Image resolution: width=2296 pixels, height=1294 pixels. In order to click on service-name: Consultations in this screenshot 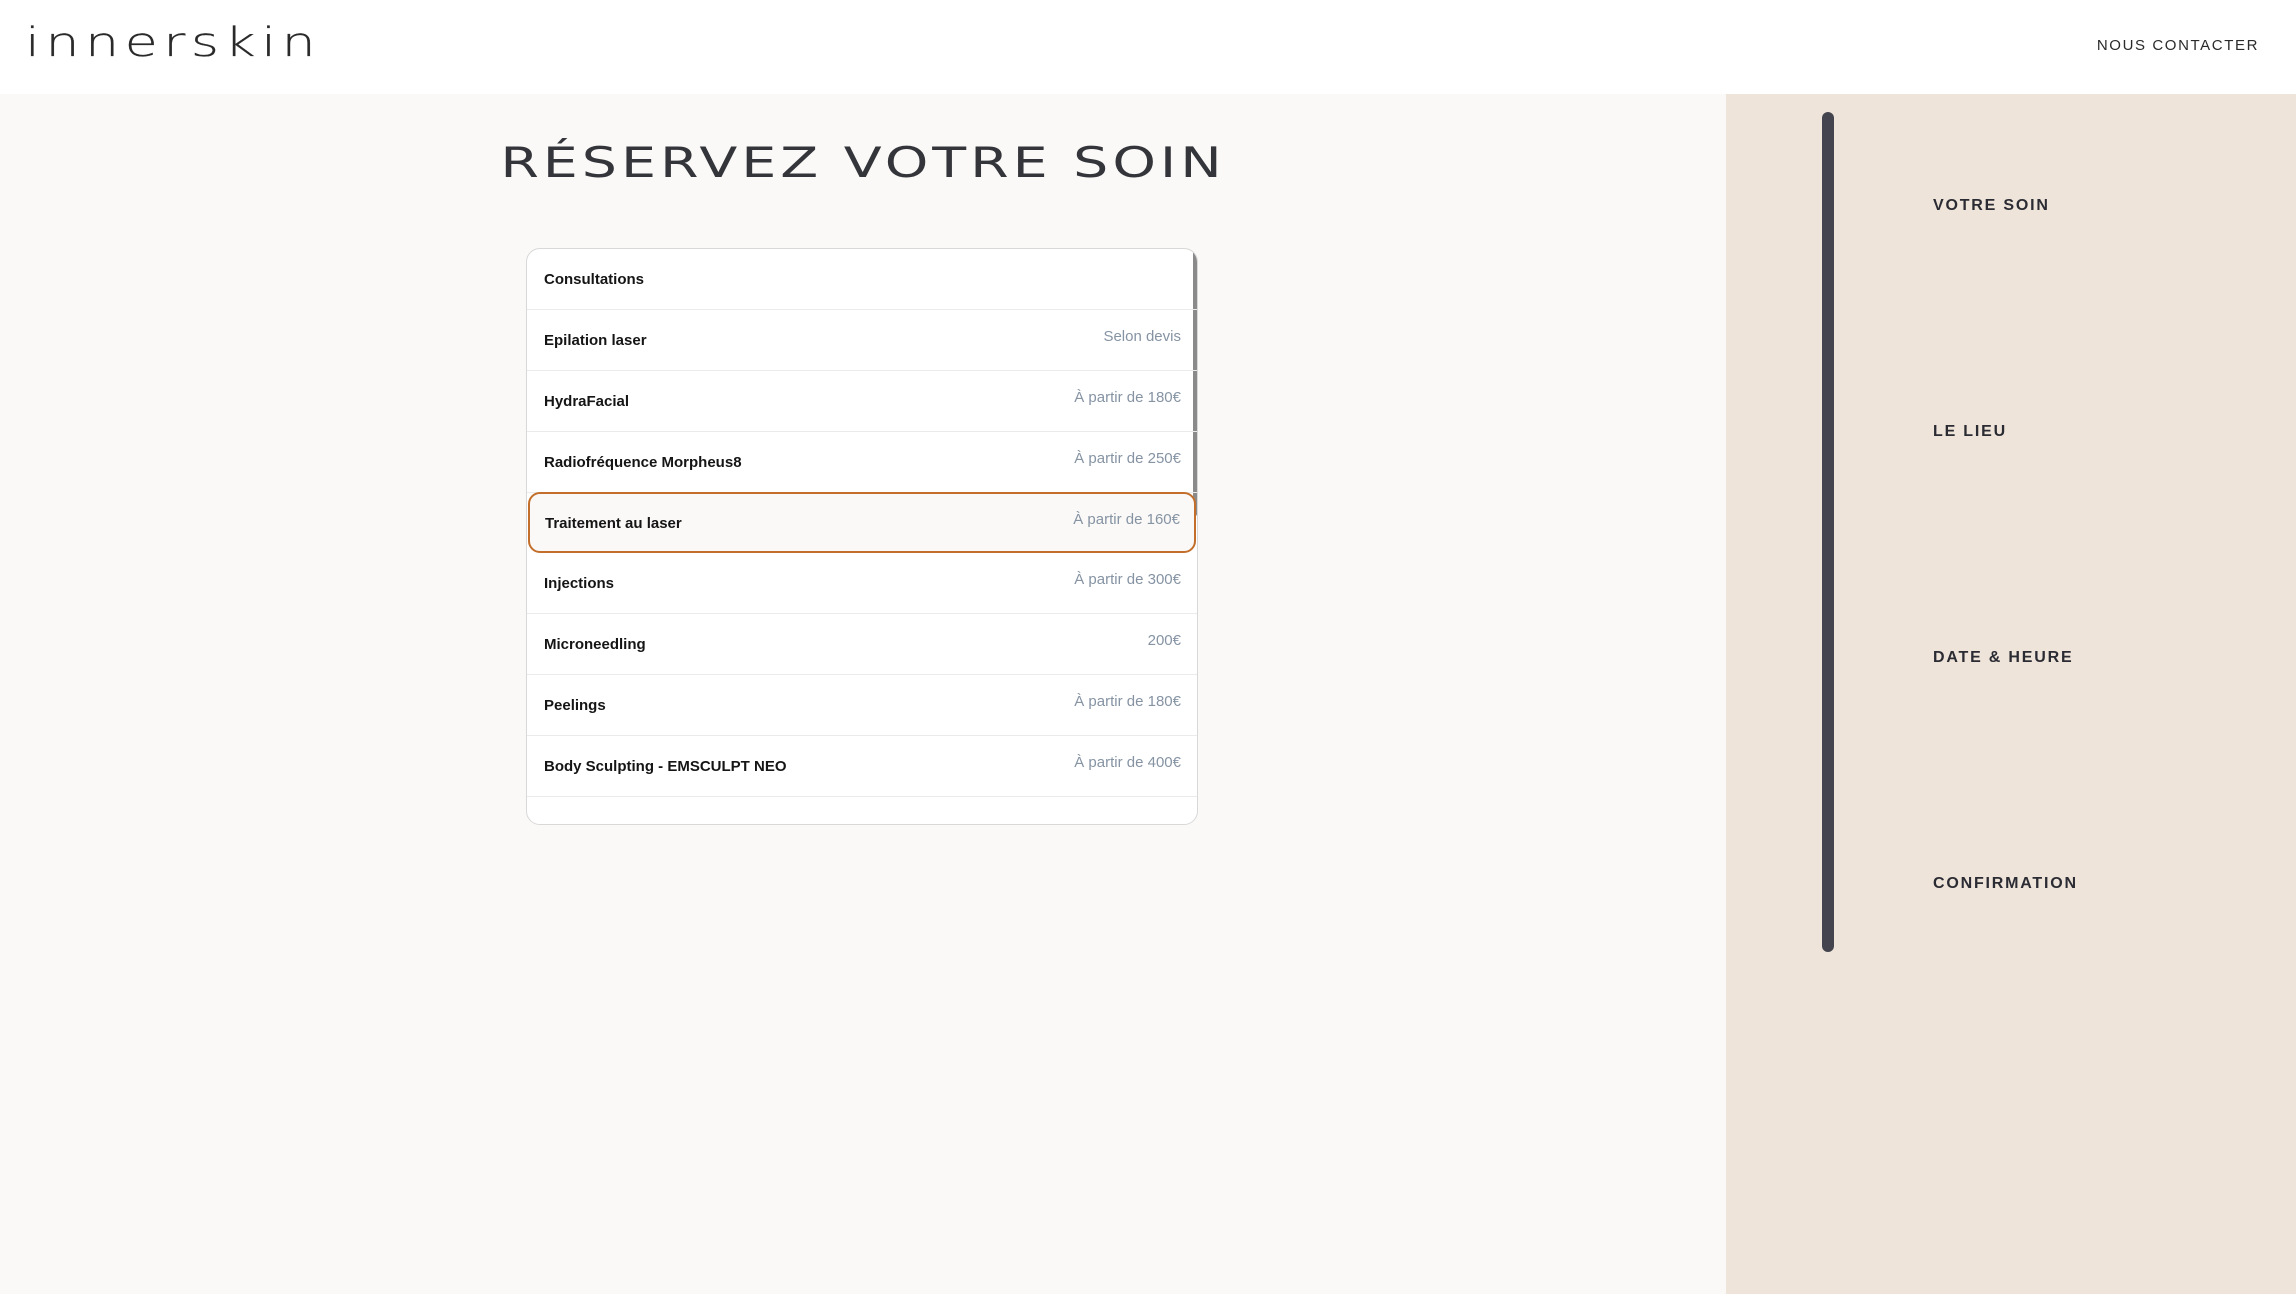, I will do `click(594, 279)`.